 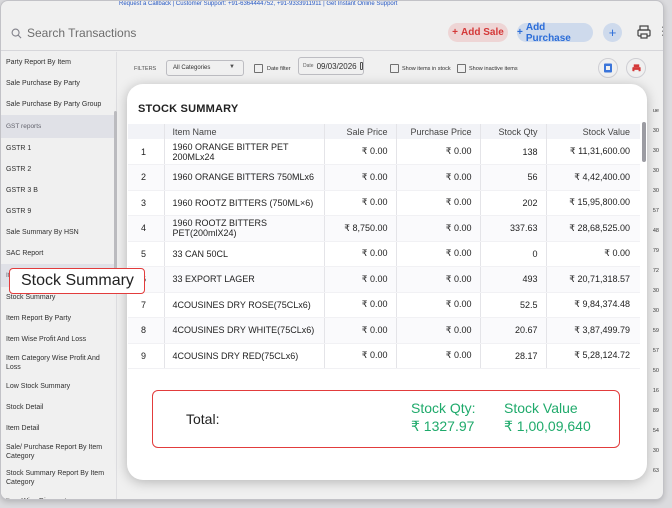 I want to click on date-picker: Date 09/03/2026, so click(x=331, y=66).